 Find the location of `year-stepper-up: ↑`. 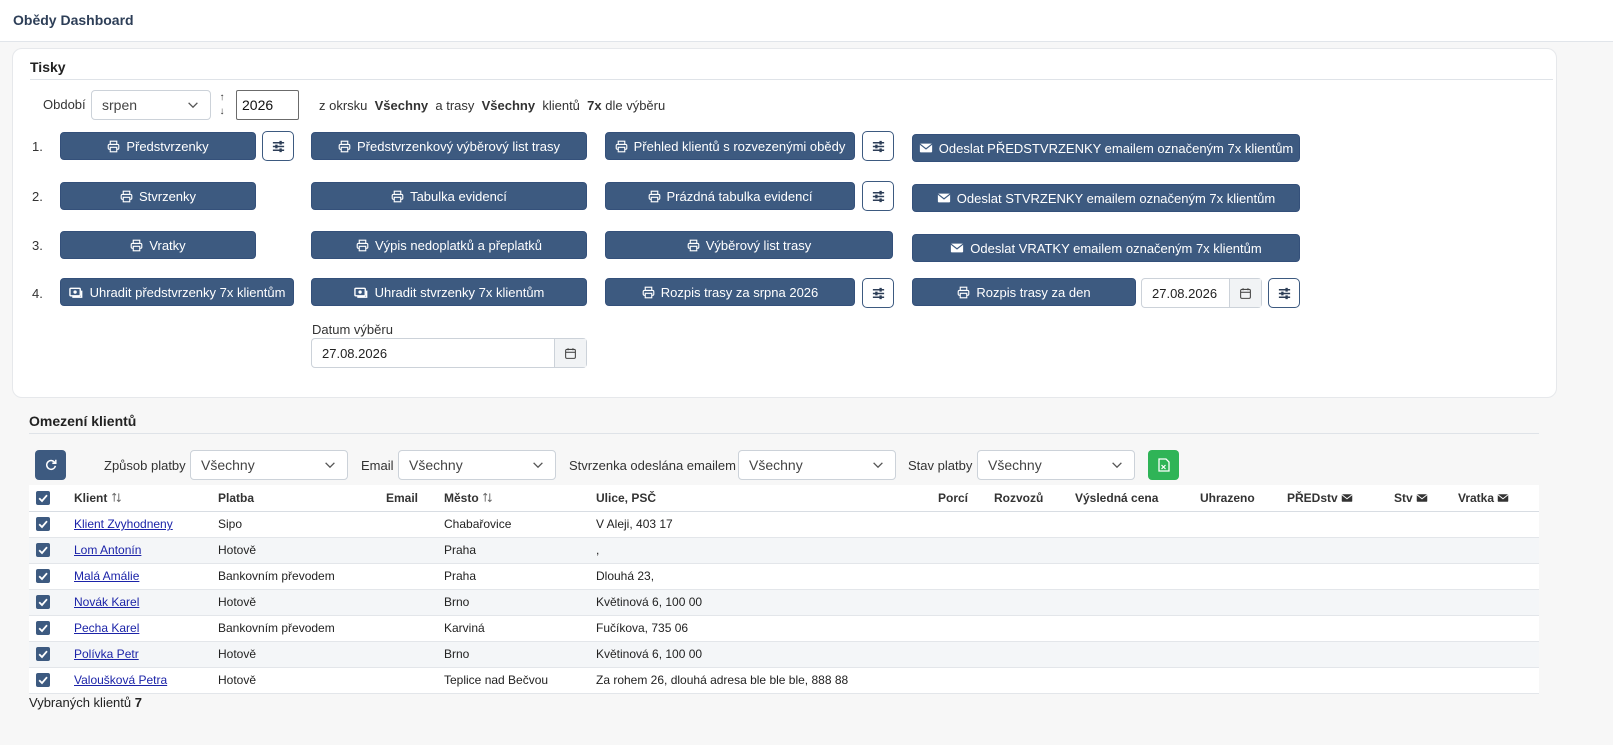

year-stepper-up: ↑ is located at coordinates (222, 98).